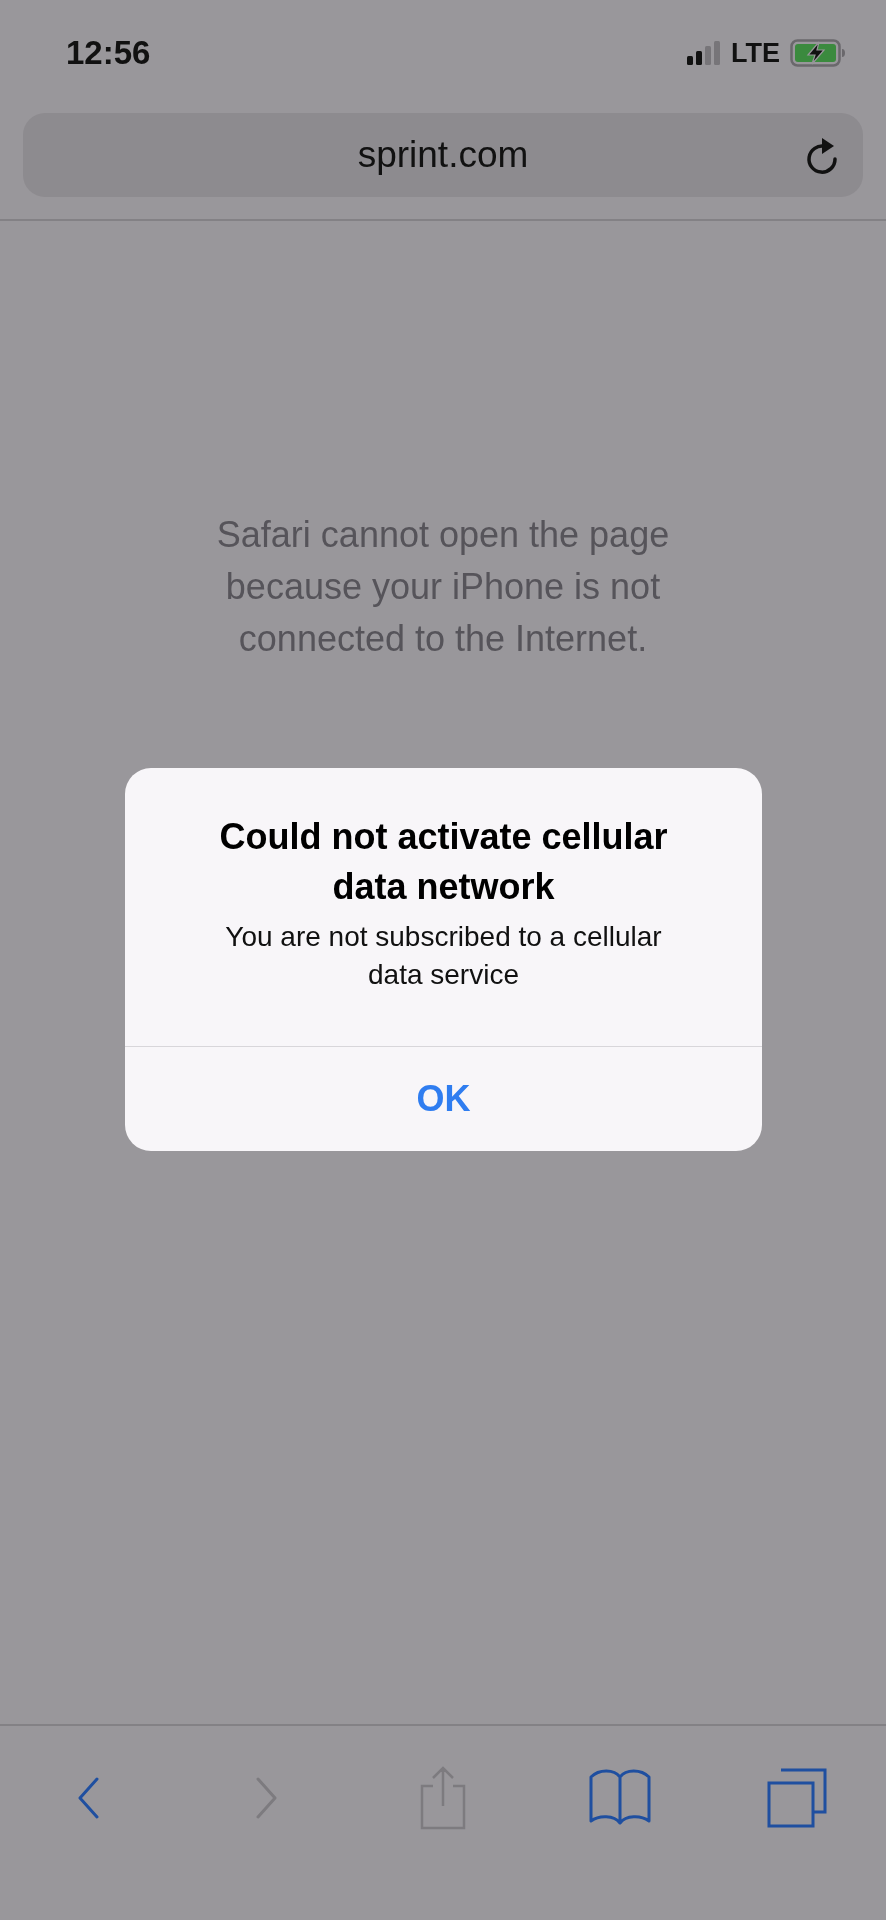  Describe the element at coordinates (443, 956) in the screenshot. I see `alert-message: You are not subscribed to a cellular data service` at that location.